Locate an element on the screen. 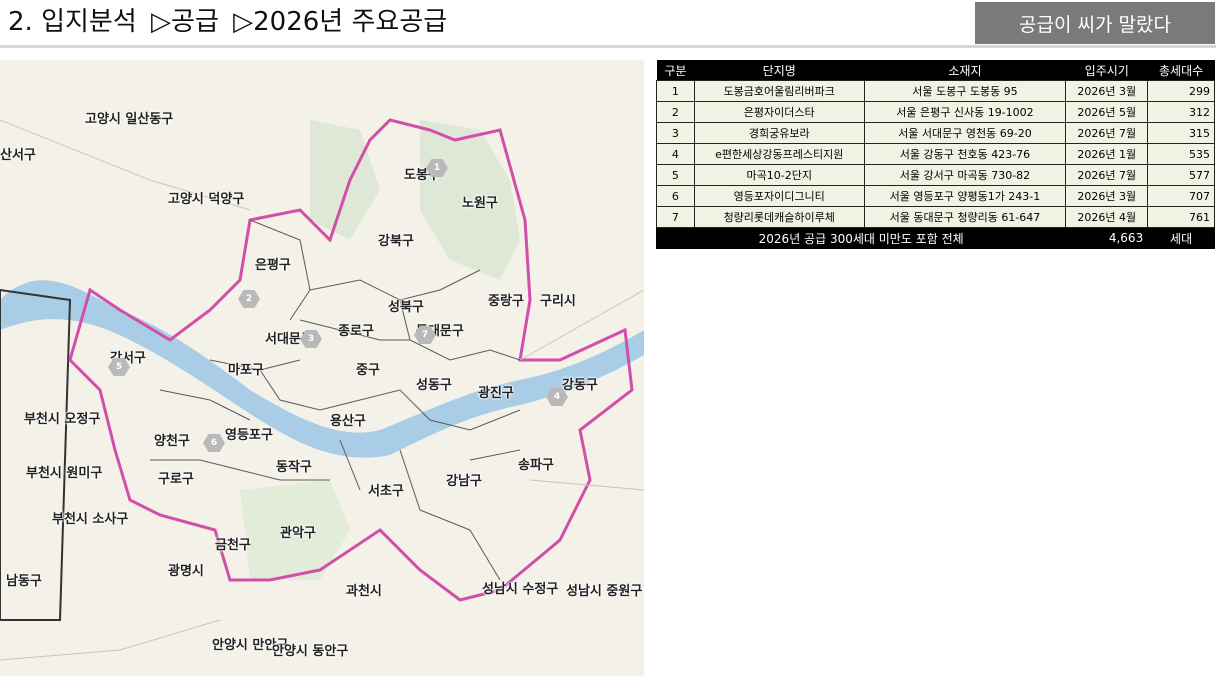 The width and height of the screenshot is (1216, 684). cell-location: 서울 동대문구 청량리동 61-647 is located at coordinates (965, 217).